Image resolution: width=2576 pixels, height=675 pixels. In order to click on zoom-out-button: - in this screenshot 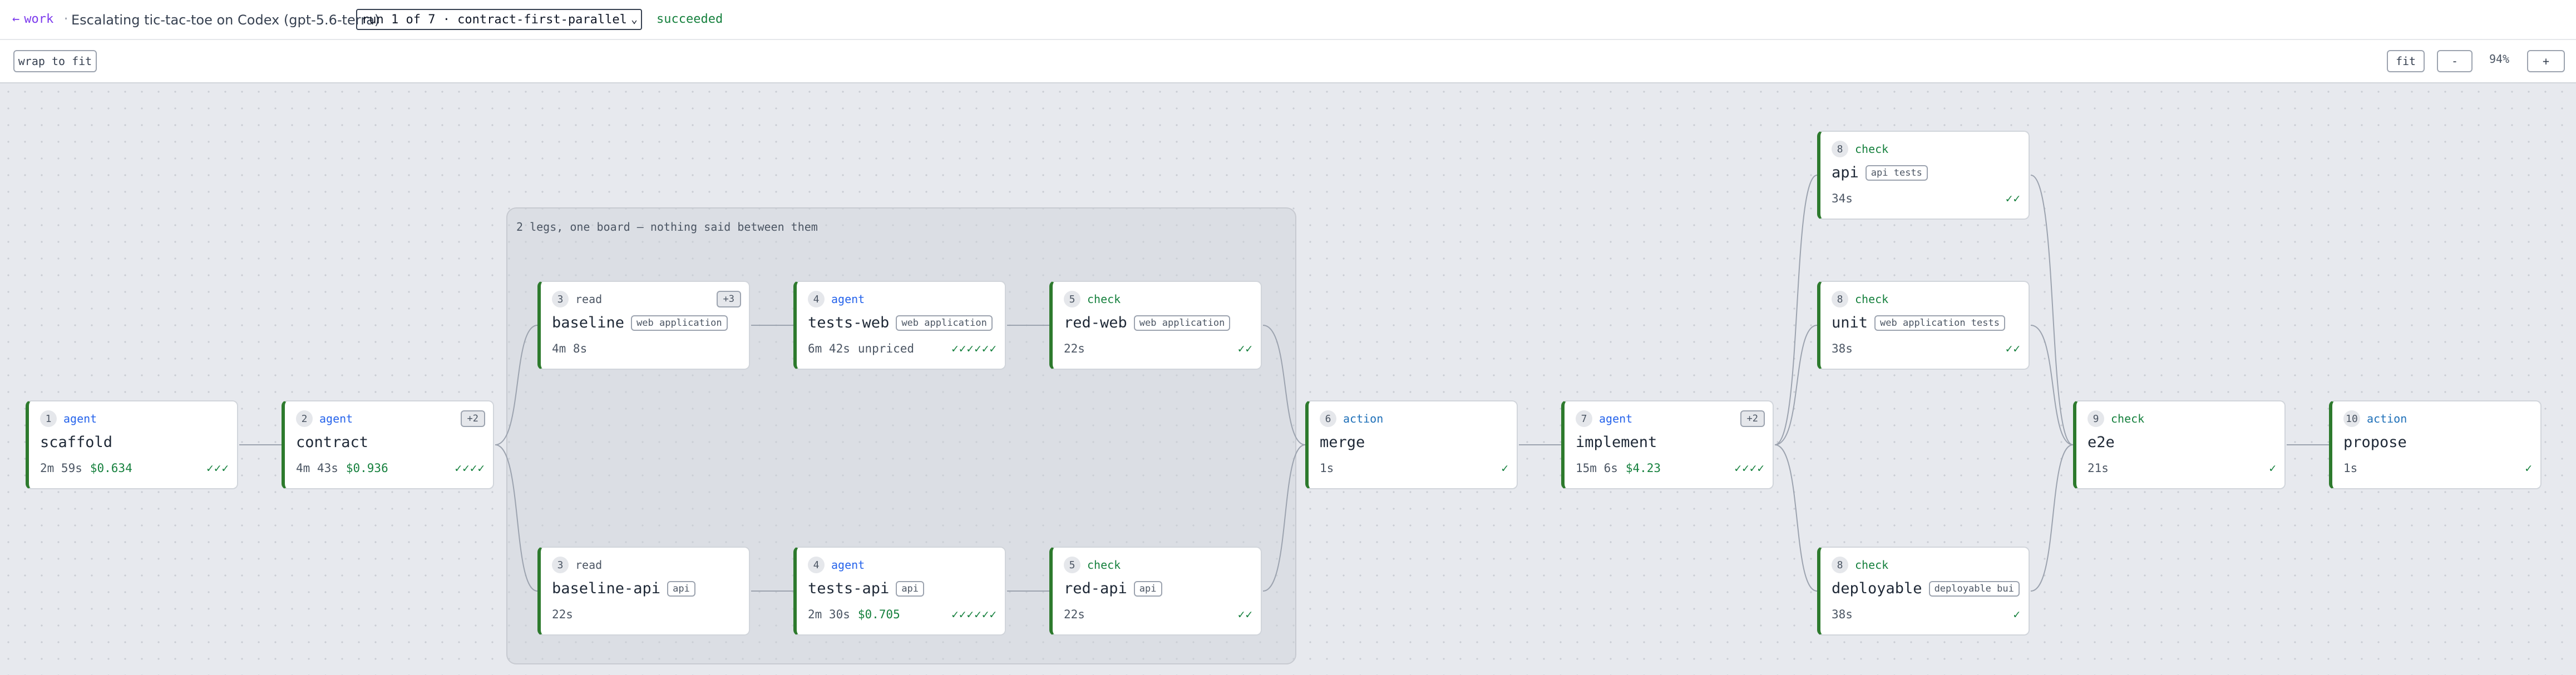, I will do `click(2455, 61)`.